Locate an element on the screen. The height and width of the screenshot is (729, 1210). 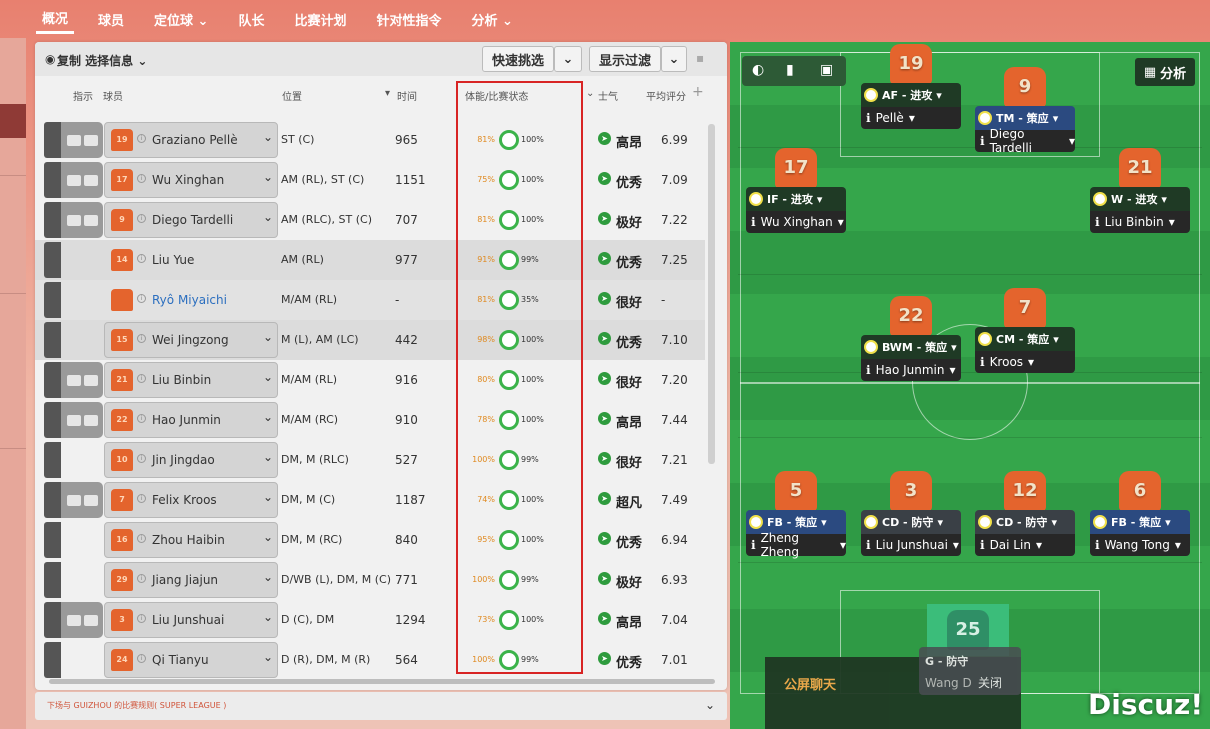
tab-set-pieces: 定位球 ⌄ is located at coordinates (181, 19).